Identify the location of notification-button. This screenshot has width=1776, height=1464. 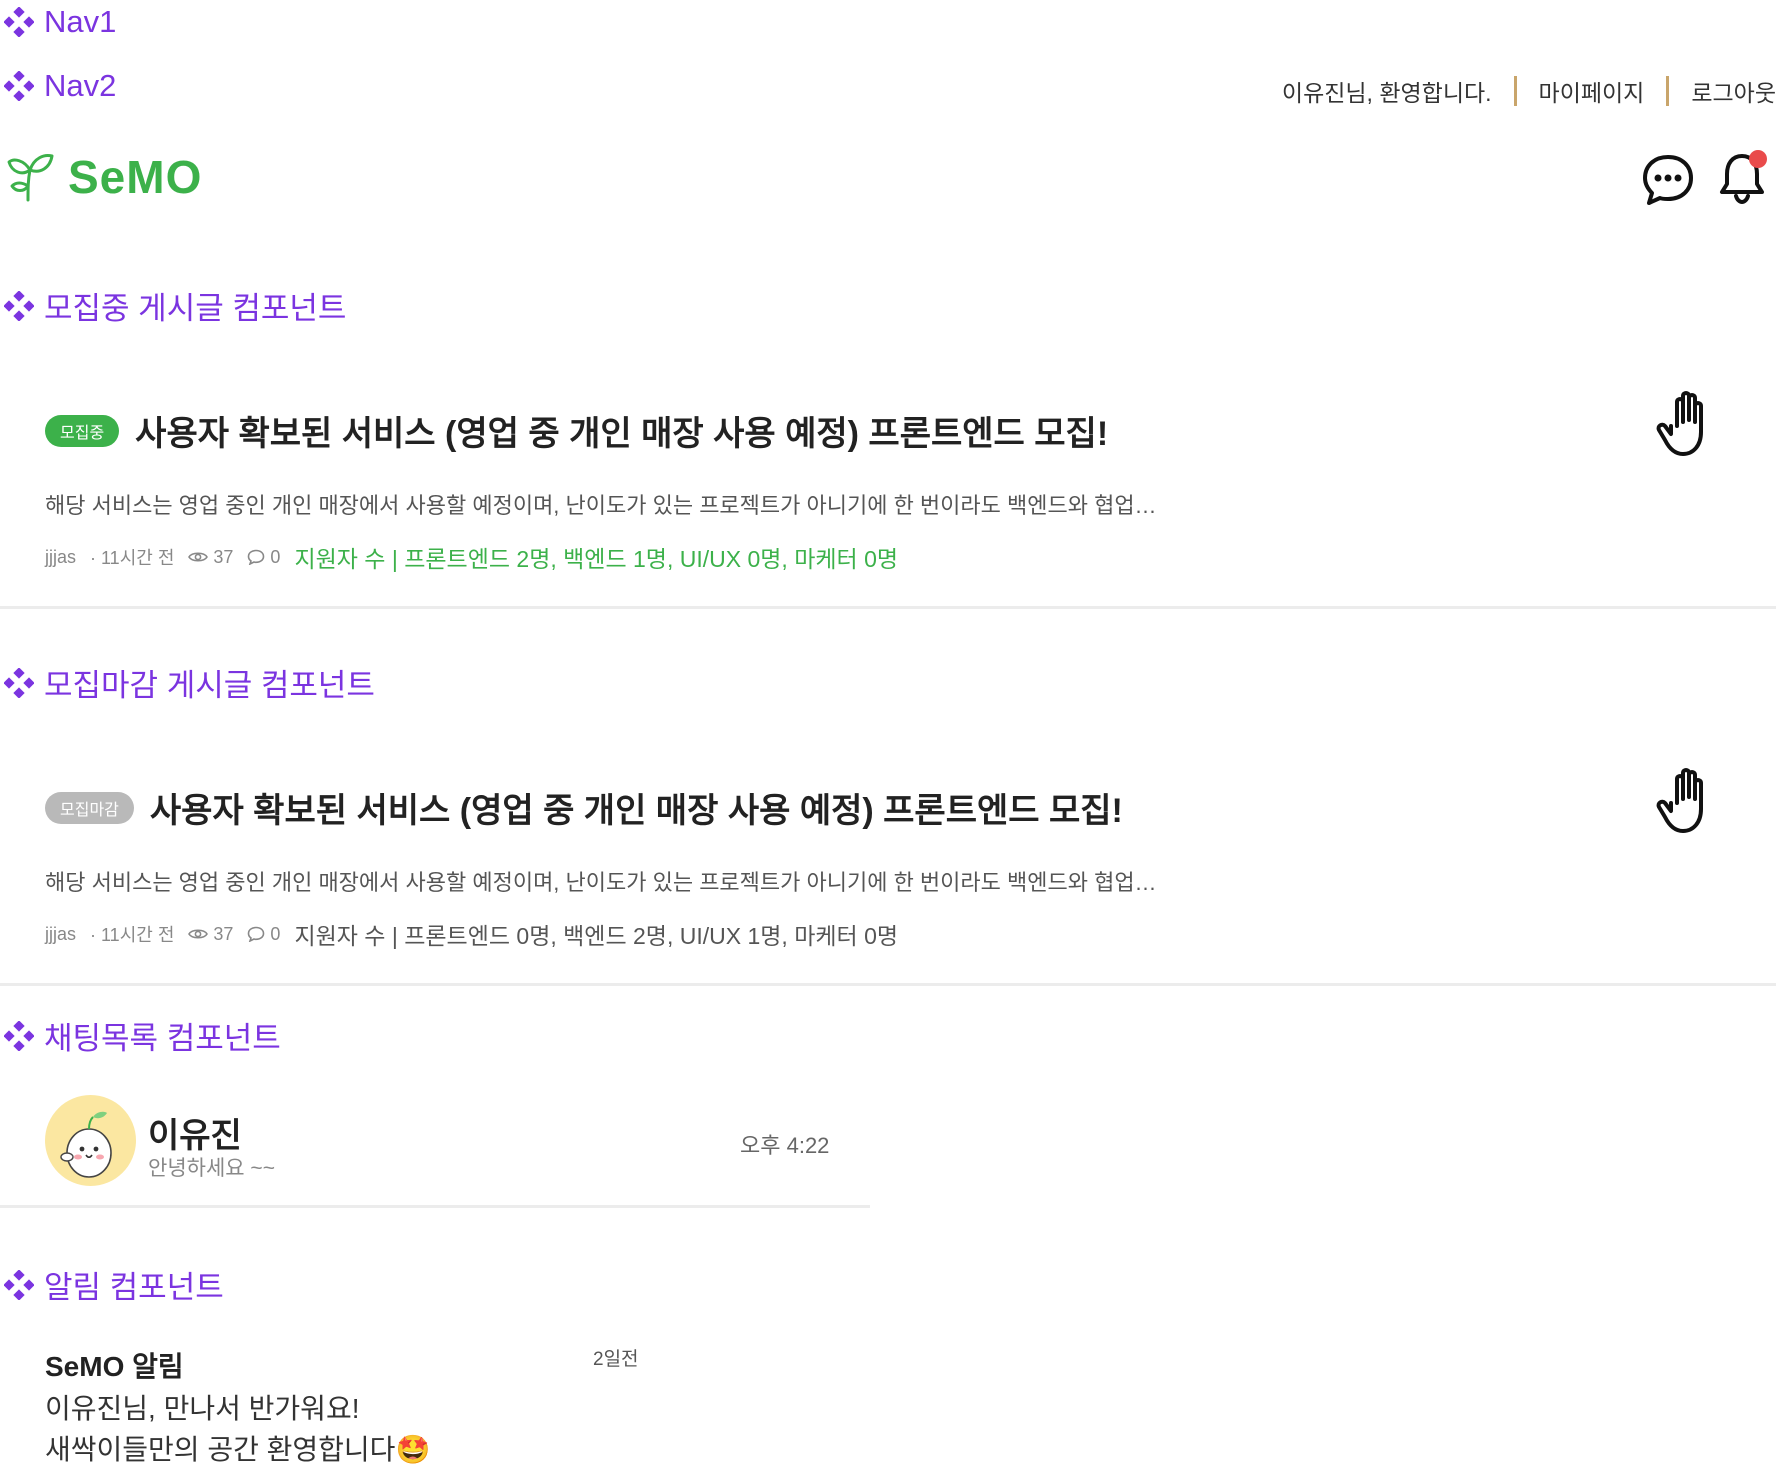
(1744, 178).